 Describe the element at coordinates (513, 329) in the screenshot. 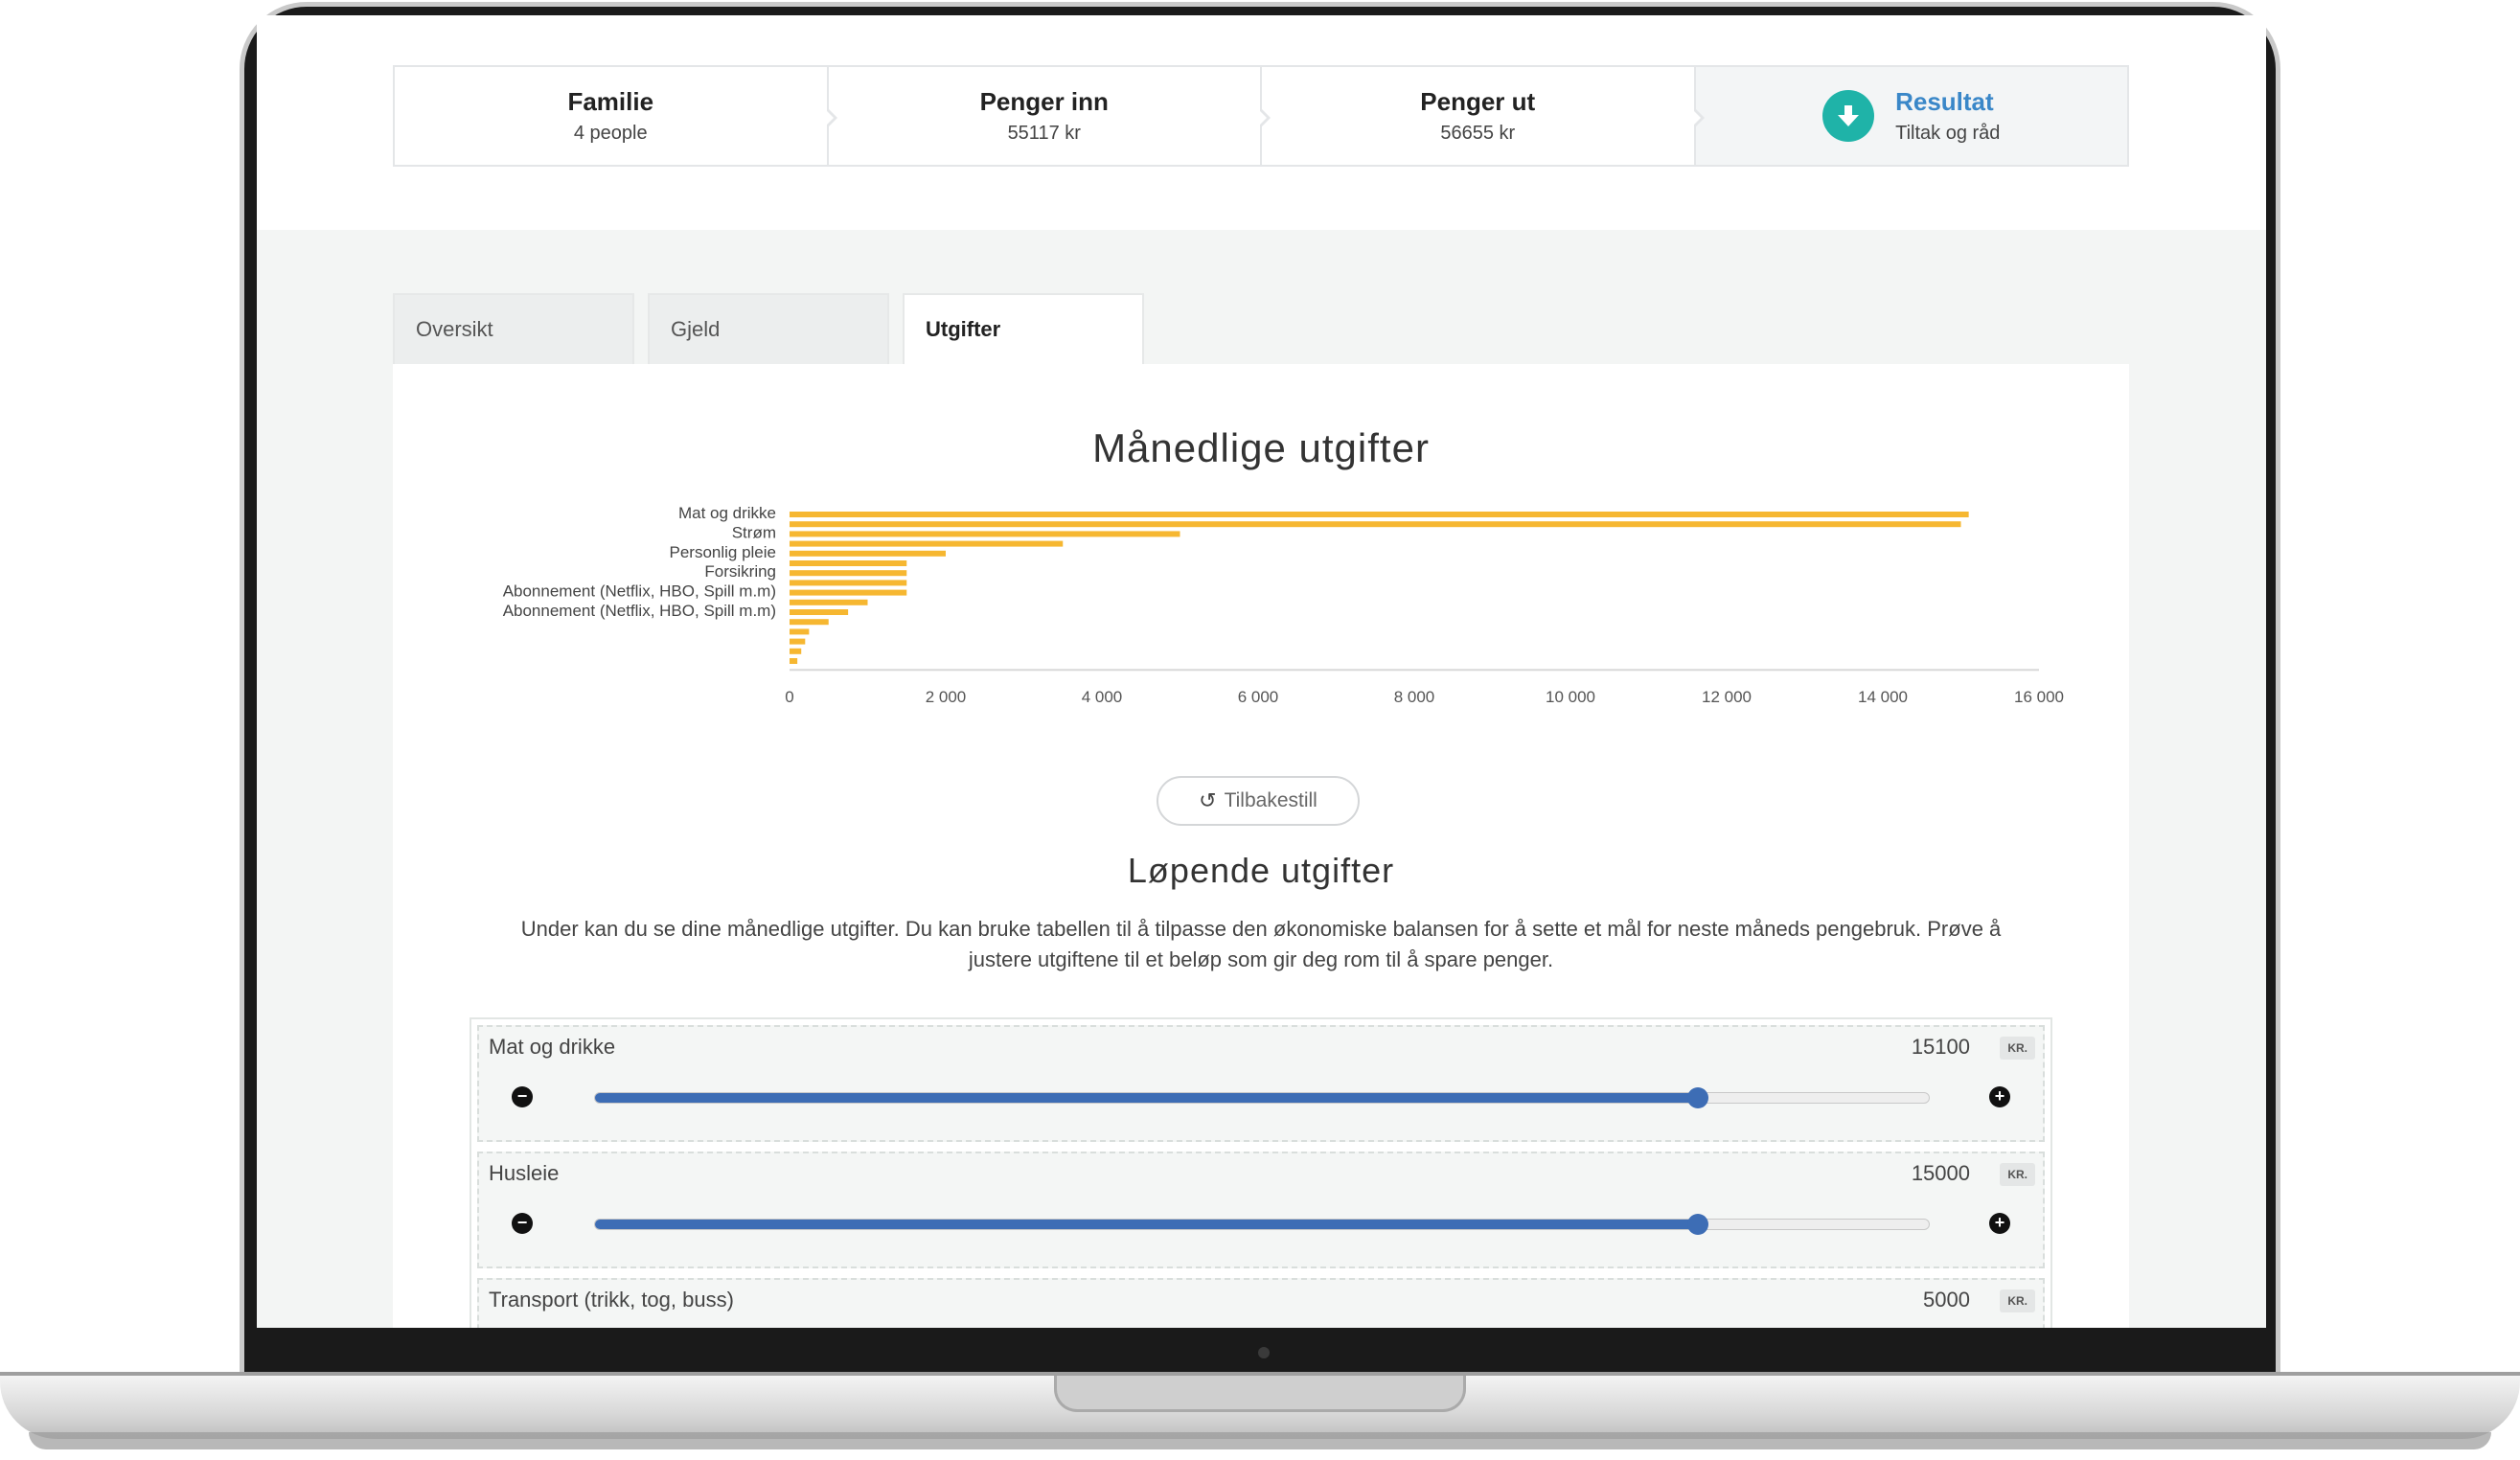

I see `tab-oversikt: Oversikt` at that location.